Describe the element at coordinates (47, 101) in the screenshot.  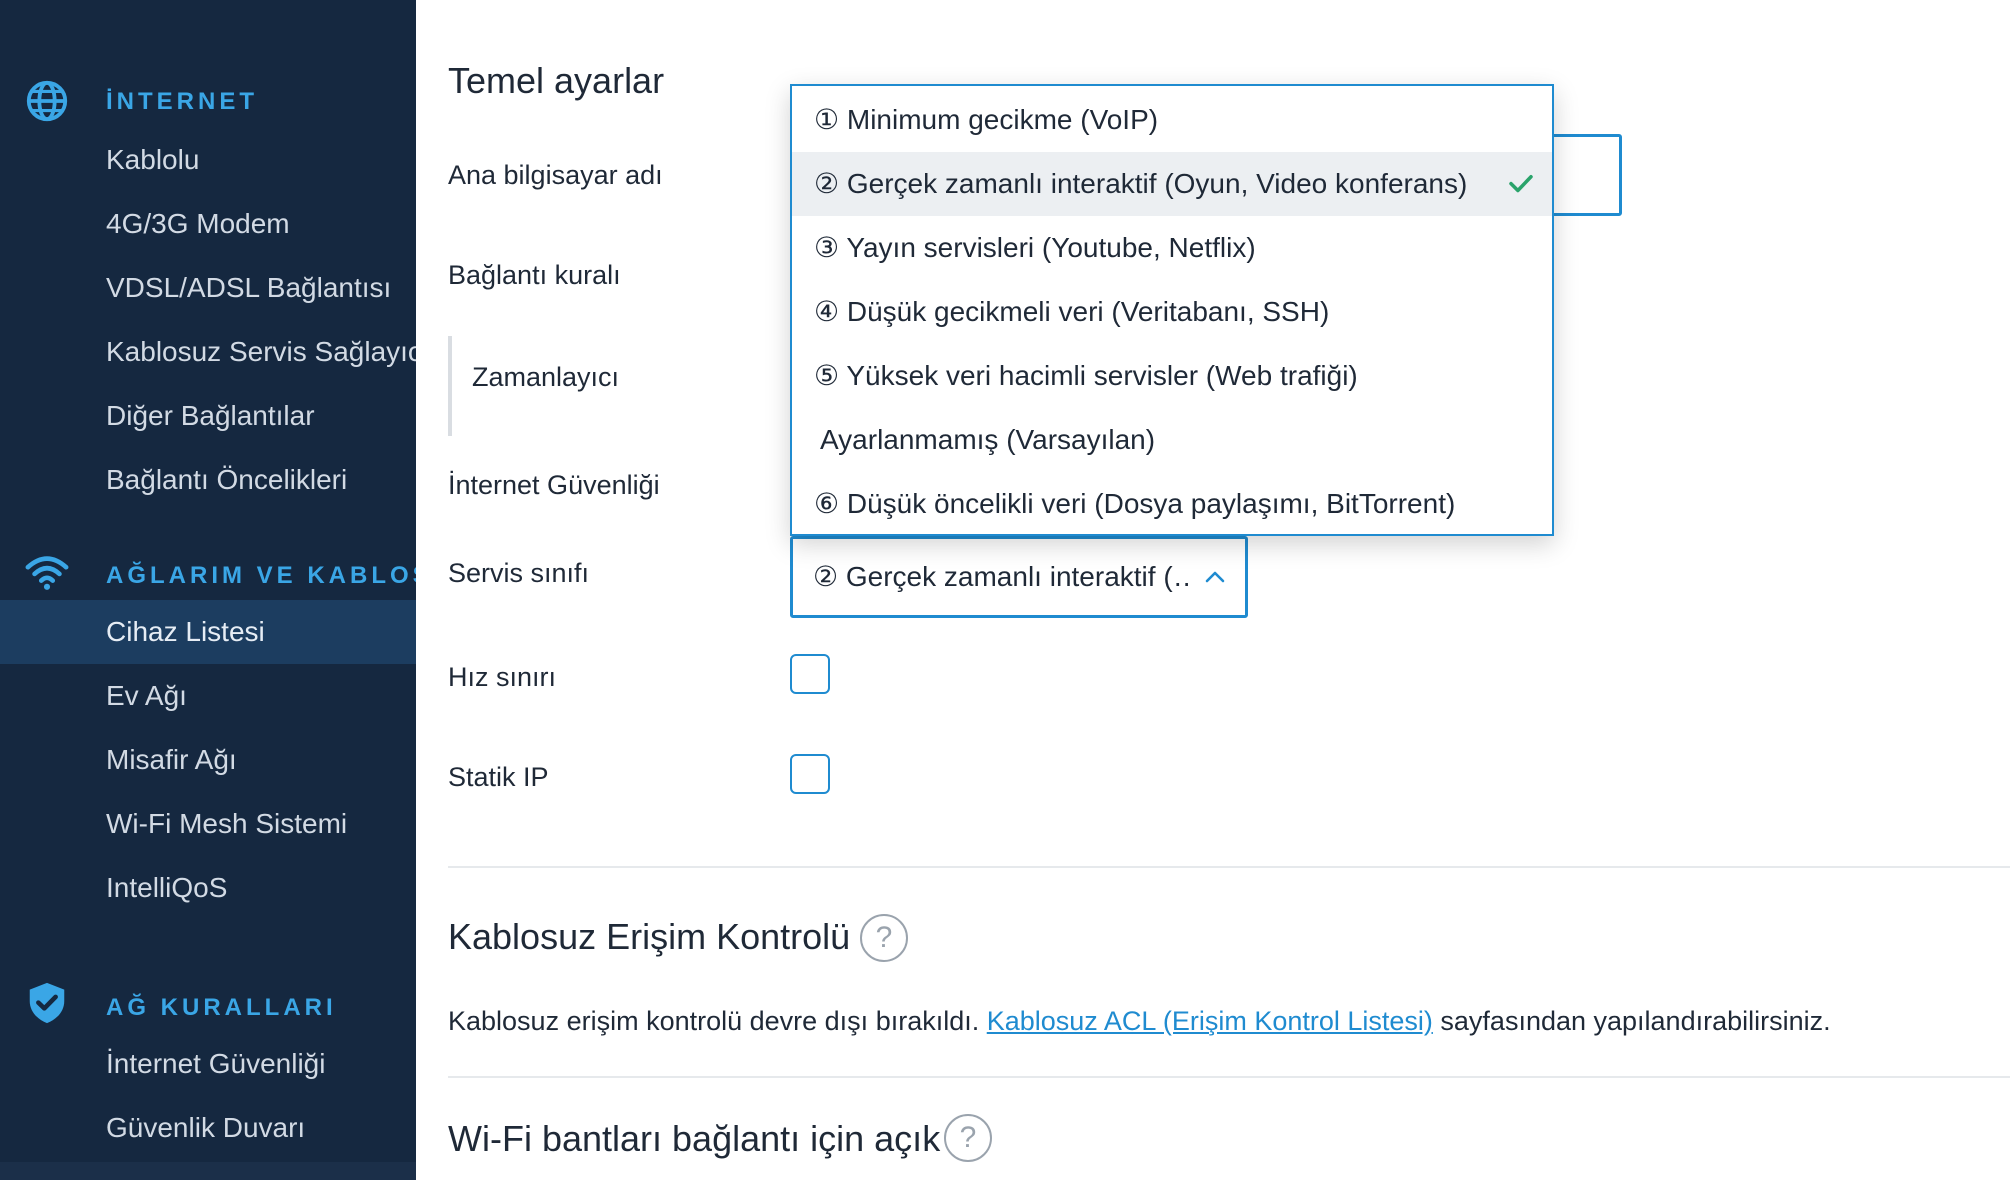
I see `globe-icon` at that location.